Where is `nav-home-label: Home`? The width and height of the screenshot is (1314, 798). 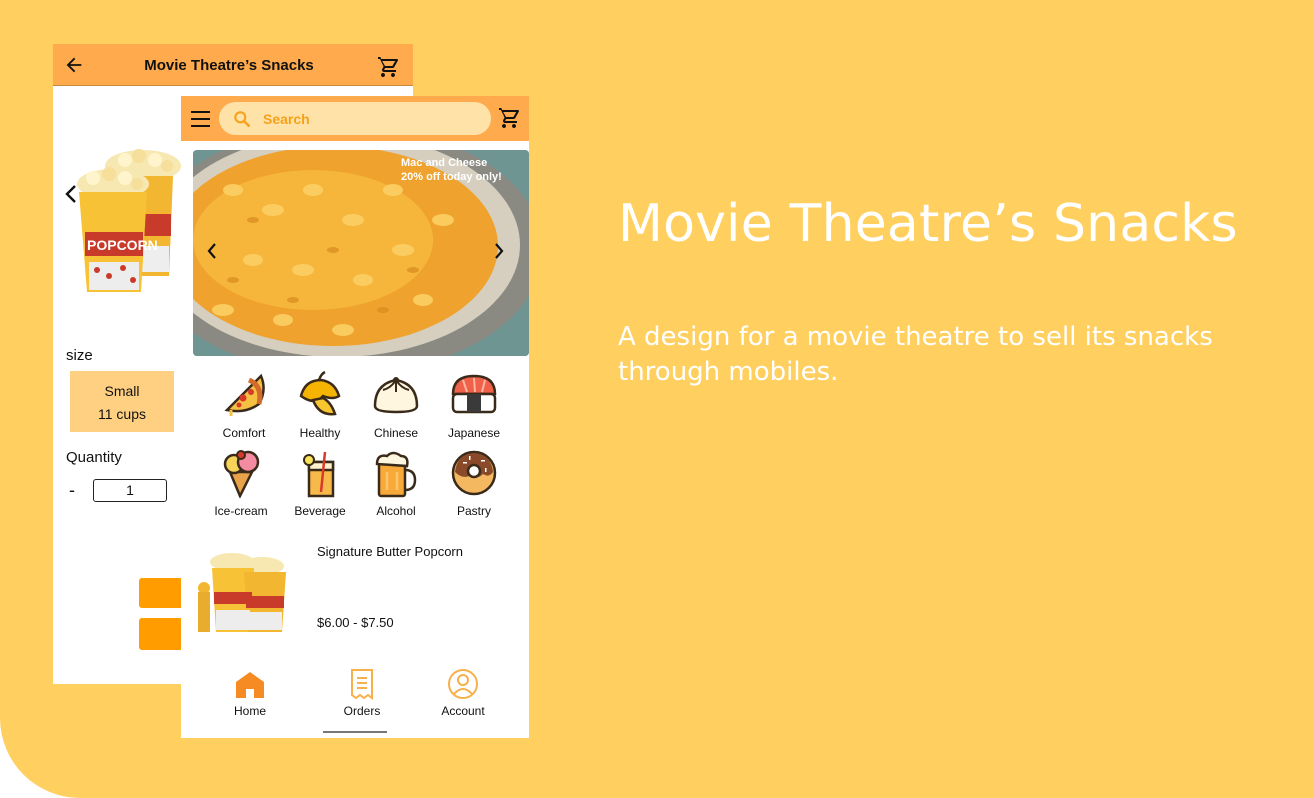
nav-home-label: Home is located at coordinates (249, 711).